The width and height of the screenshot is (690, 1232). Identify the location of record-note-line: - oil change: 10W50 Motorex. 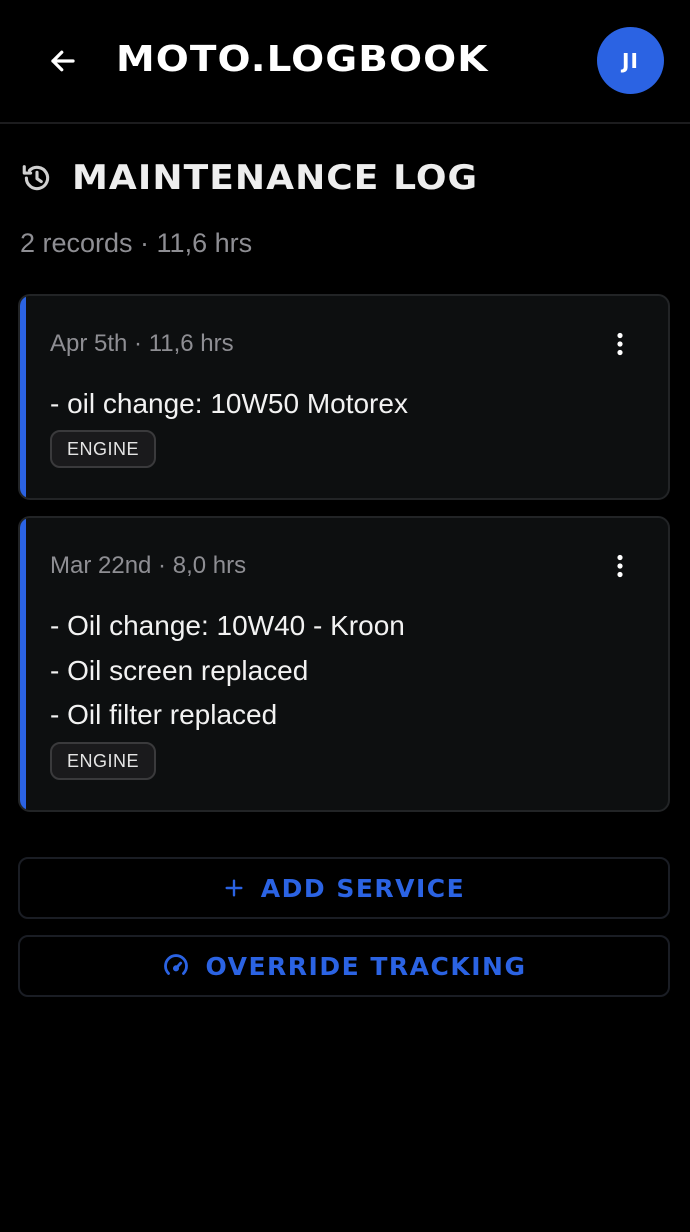
(229, 403).